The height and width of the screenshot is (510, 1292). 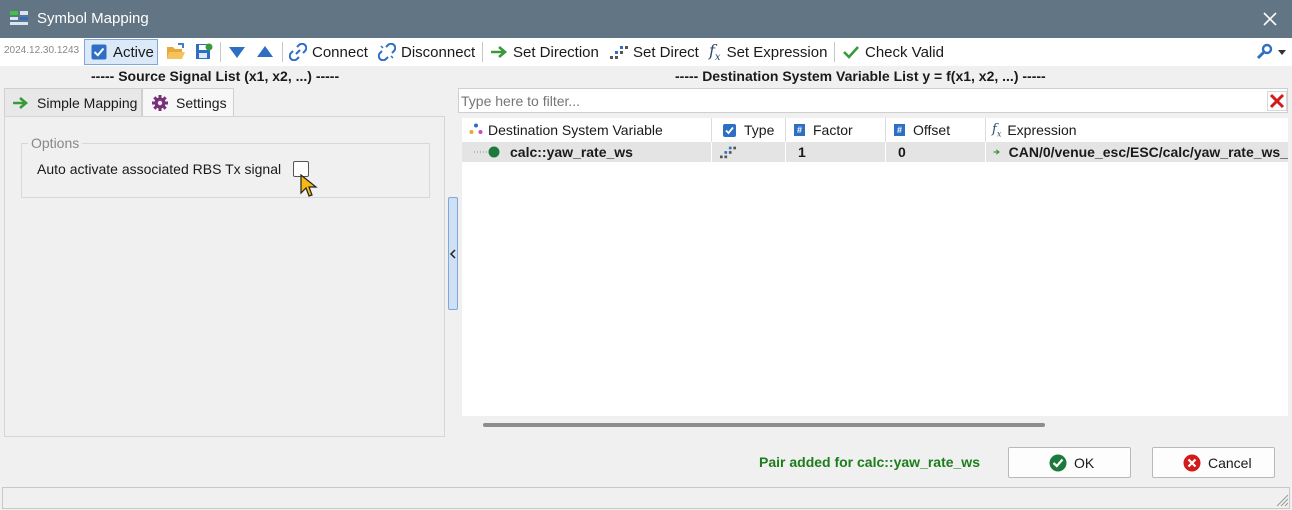 What do you see at coordinates (777, 52) in the screenshot?
I see `set-expression-label: Set Expression` at bounding box center [777, 52].